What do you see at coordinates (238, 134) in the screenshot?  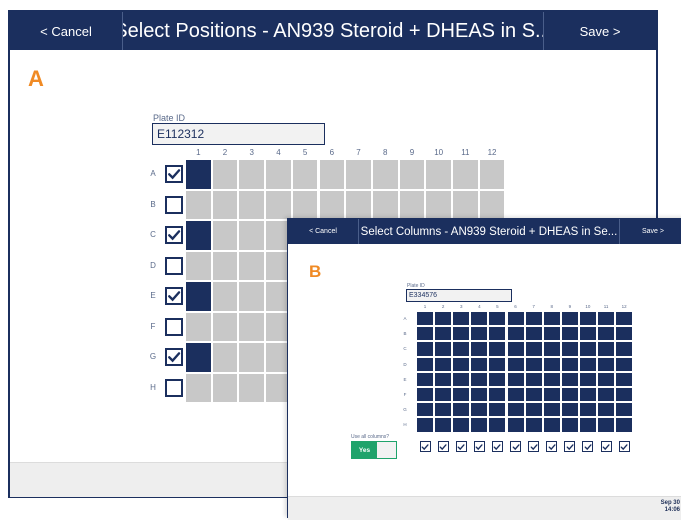 I see `plate-id-field: E112312` at bounding box center [238, 134].